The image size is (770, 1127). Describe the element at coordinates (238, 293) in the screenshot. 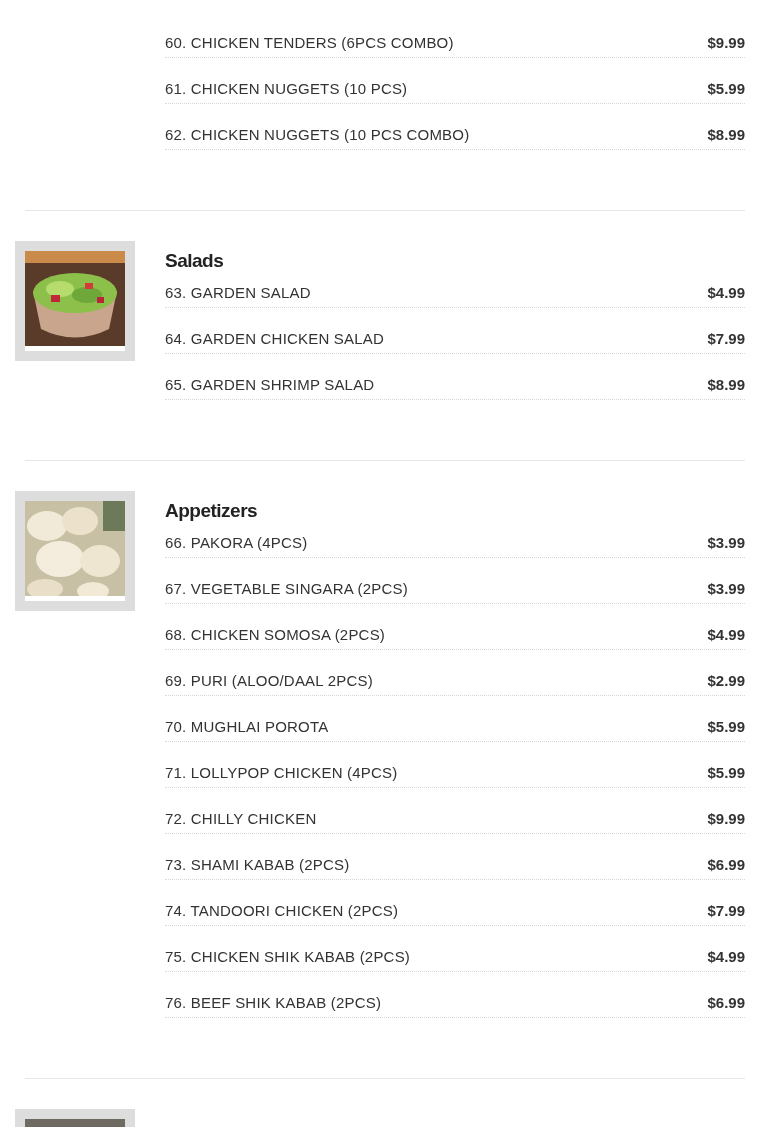

I see `menu-item-name: 63. GARDEN SALAD` at that location.